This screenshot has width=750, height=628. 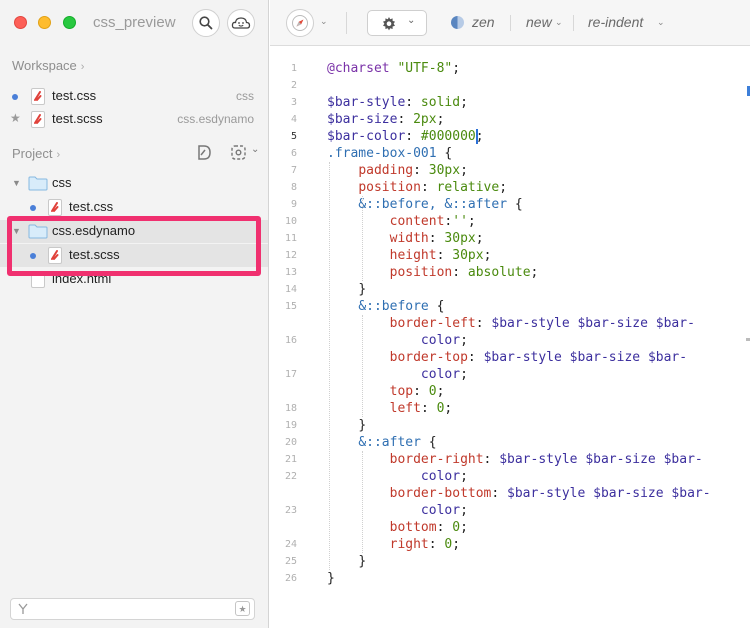 What do you see at coordinates (293, 170) in the screenshot?
I see `line-number: 7` at bounding box center [293, 170].